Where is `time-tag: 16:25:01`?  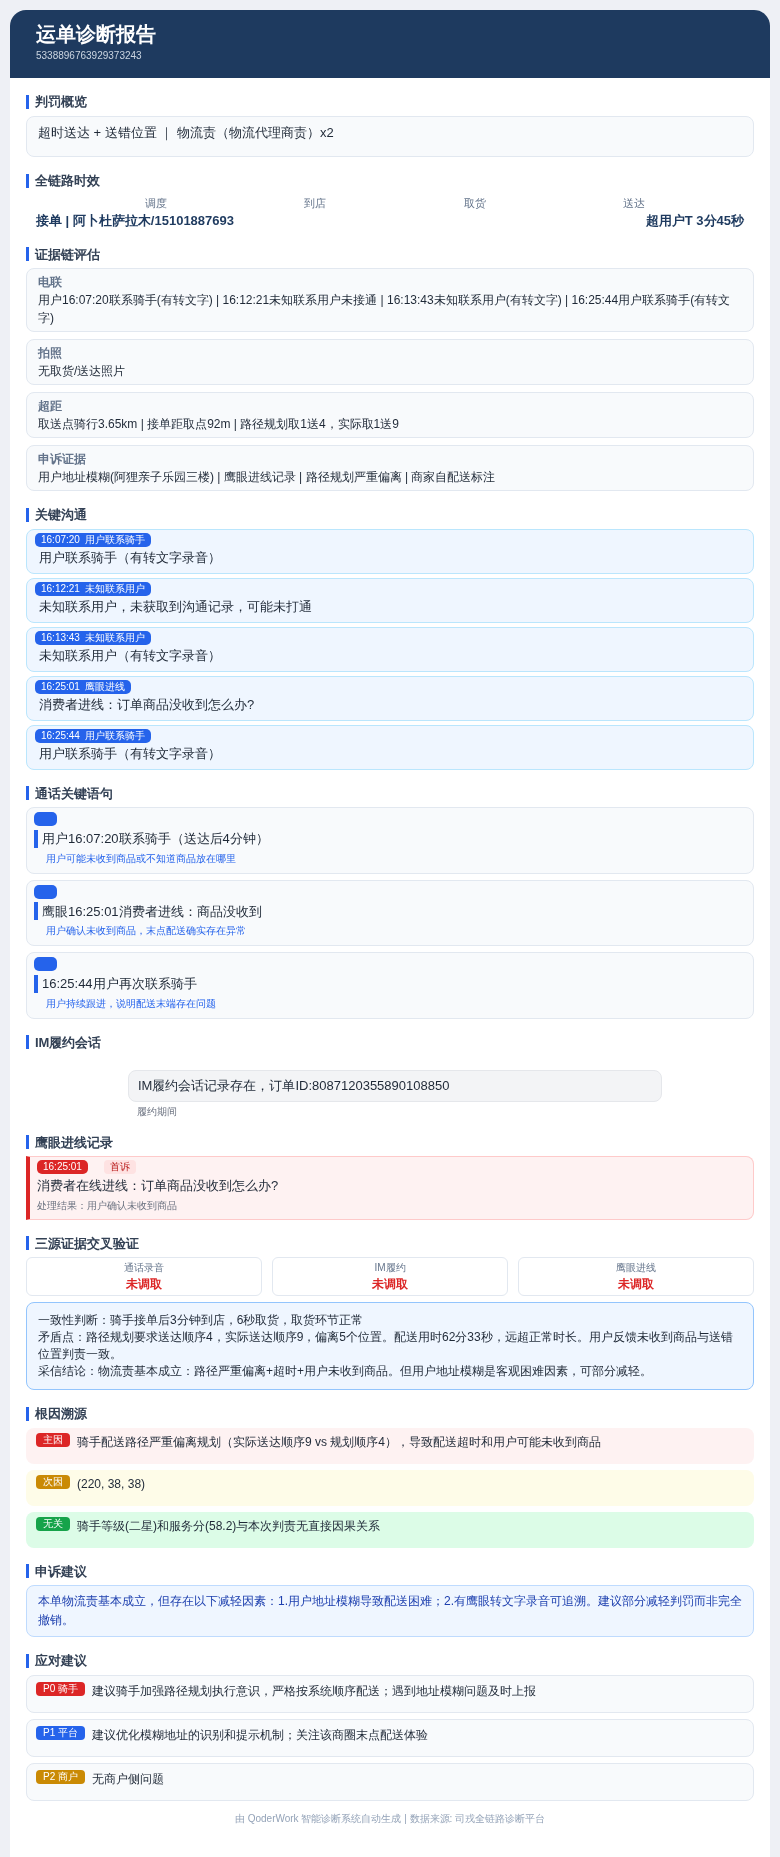 time-tag: 16:25:01 is located at coordinates (62, 1167).